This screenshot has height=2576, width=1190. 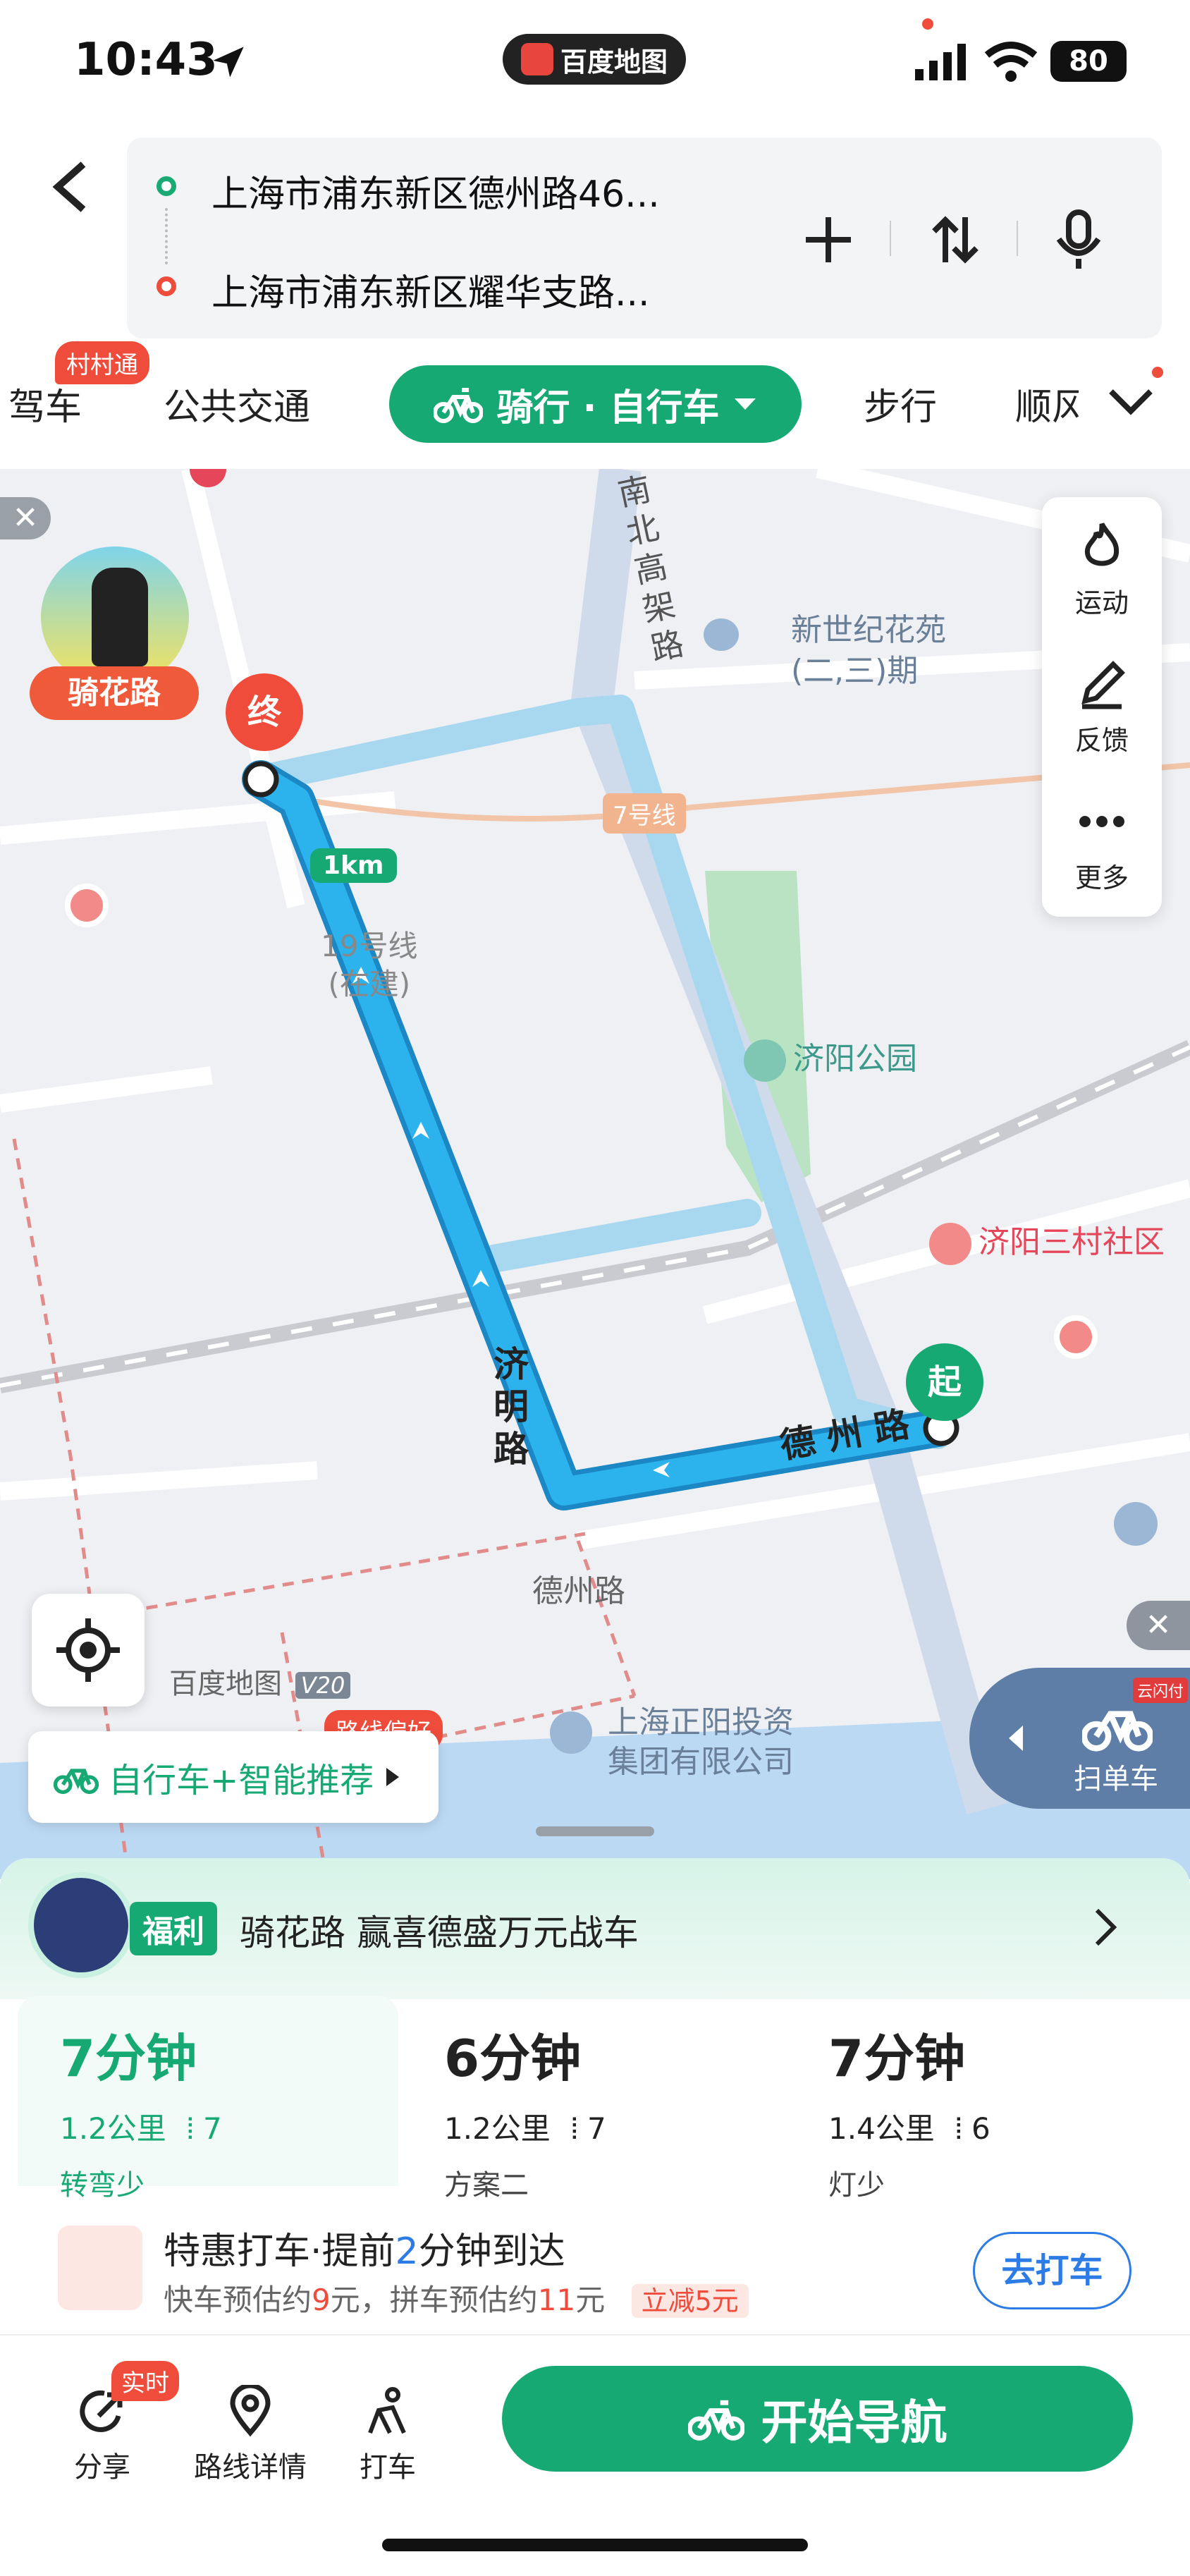 What do you see at coordinates (237, 403) in the screenshot?
I see `tab-transit: 公共交通` at bounding box center [237, 403].